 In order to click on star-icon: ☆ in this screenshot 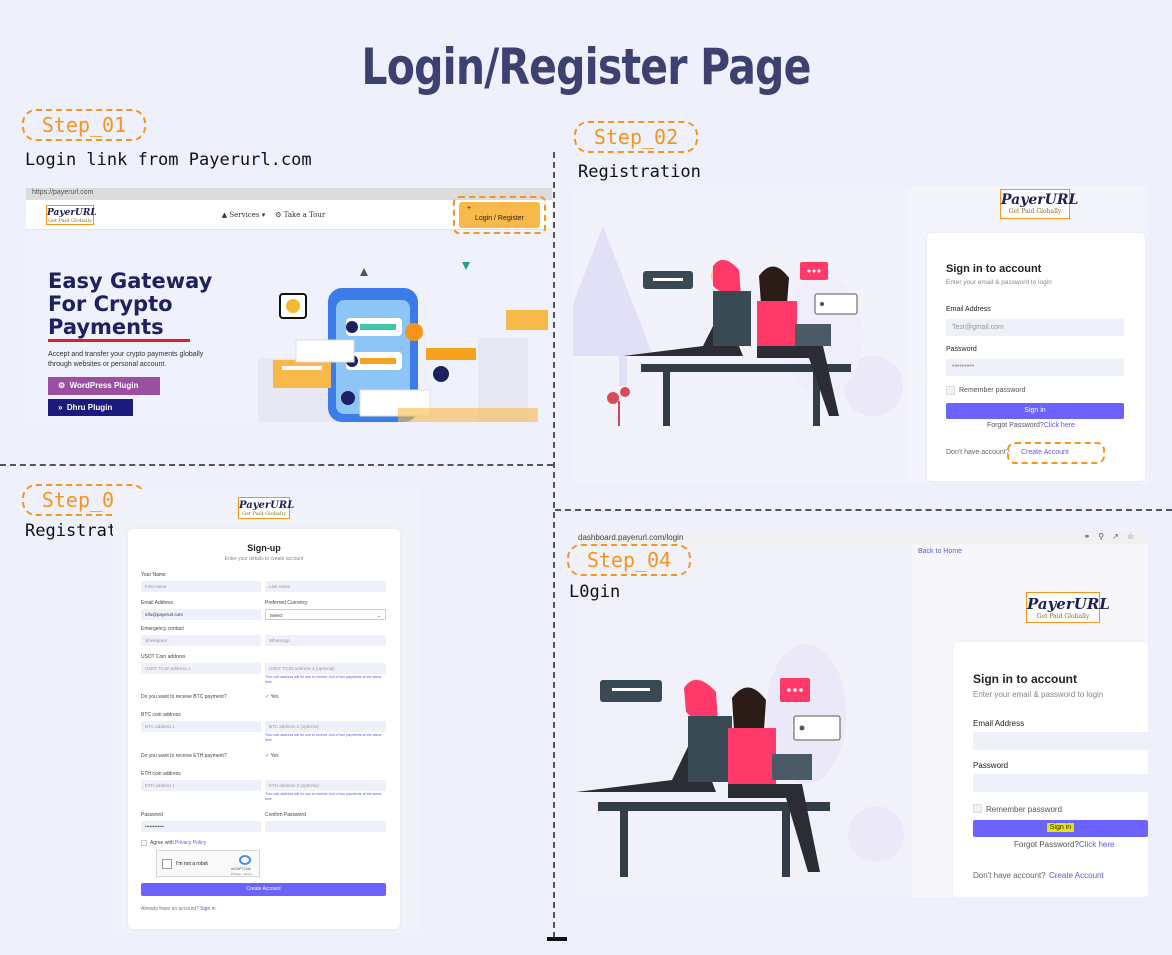, I will do `click(1134, 536)`.